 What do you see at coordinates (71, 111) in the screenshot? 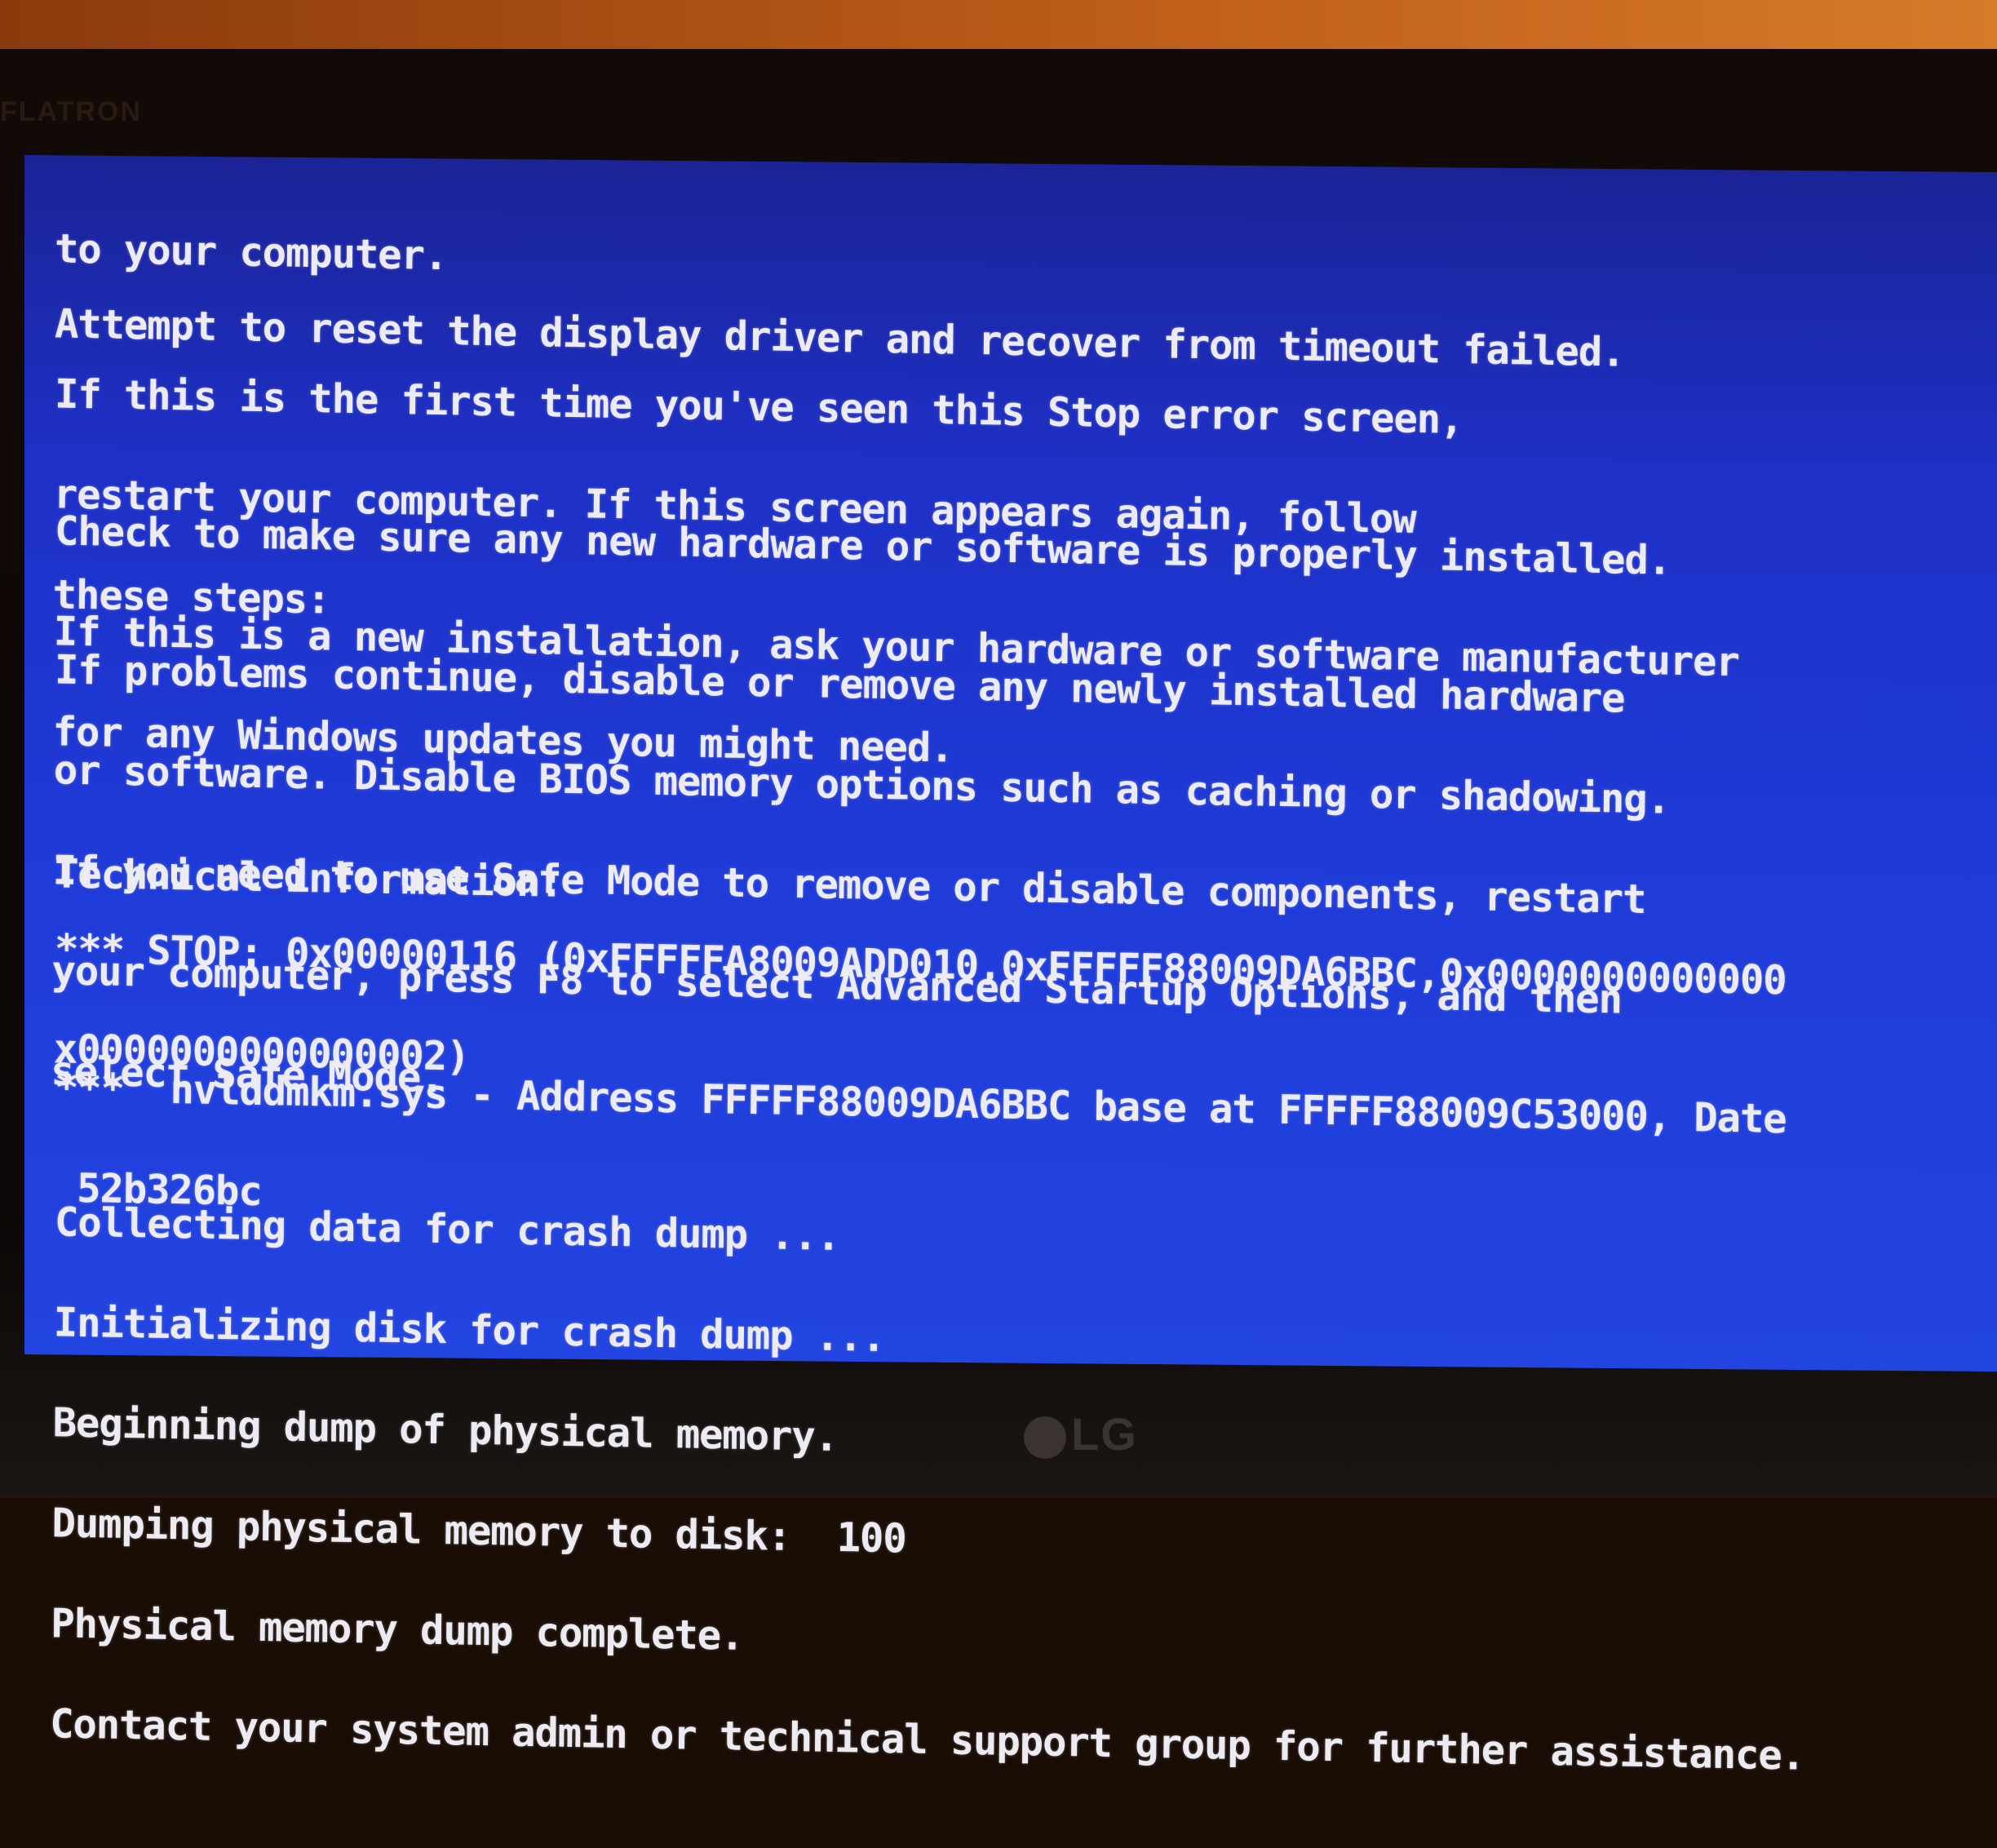
I see `monitor-brand-label: FLATRON` at bounding box center [71, 111].